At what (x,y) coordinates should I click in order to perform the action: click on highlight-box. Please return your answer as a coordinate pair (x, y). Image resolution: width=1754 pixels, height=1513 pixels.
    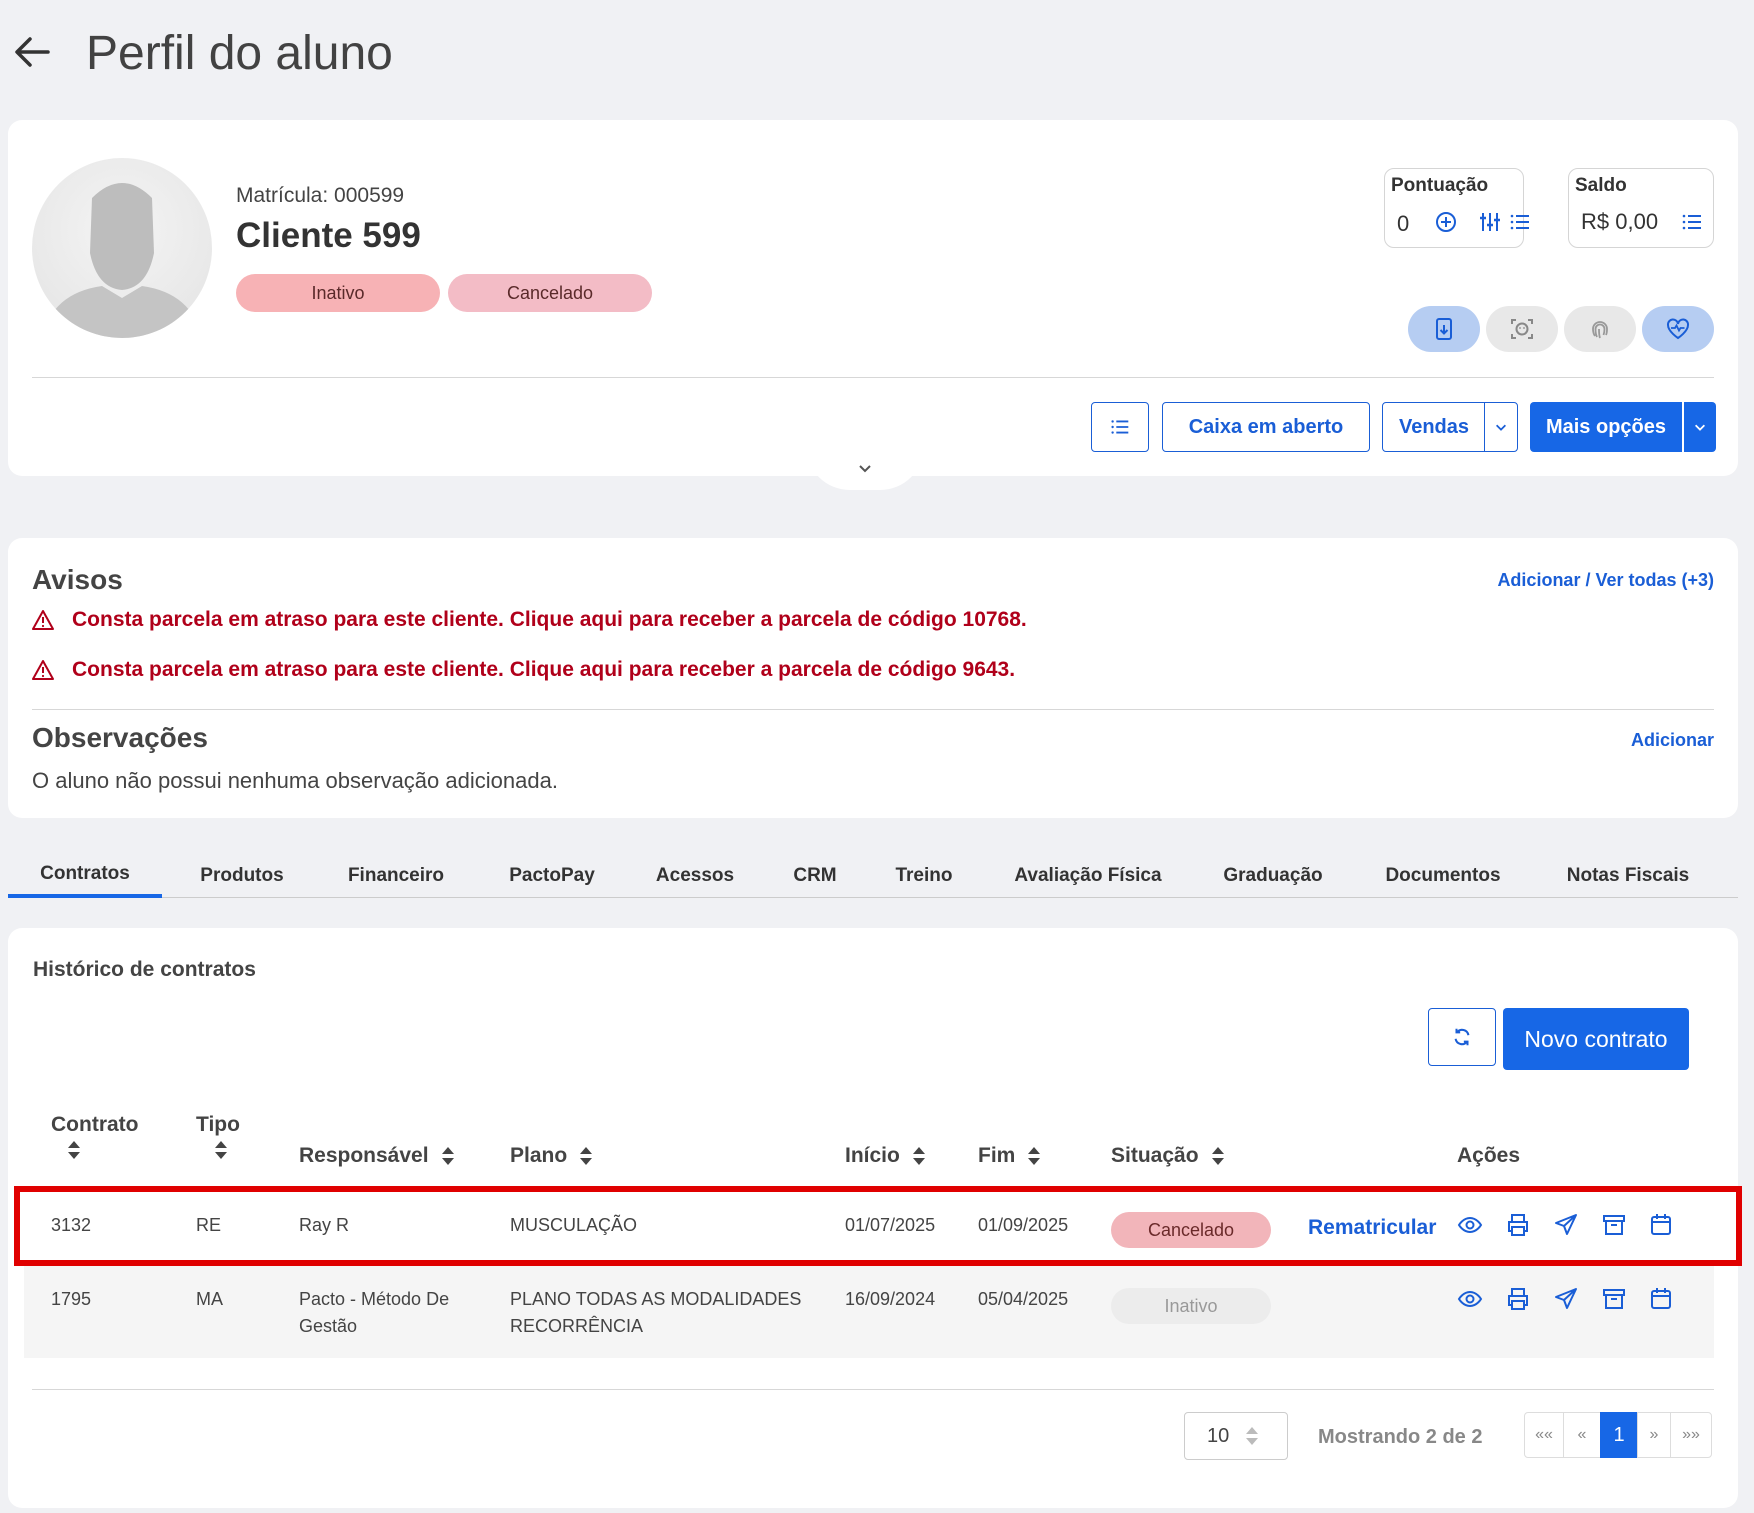
    Looking at the image, I should click on (878, 1226).